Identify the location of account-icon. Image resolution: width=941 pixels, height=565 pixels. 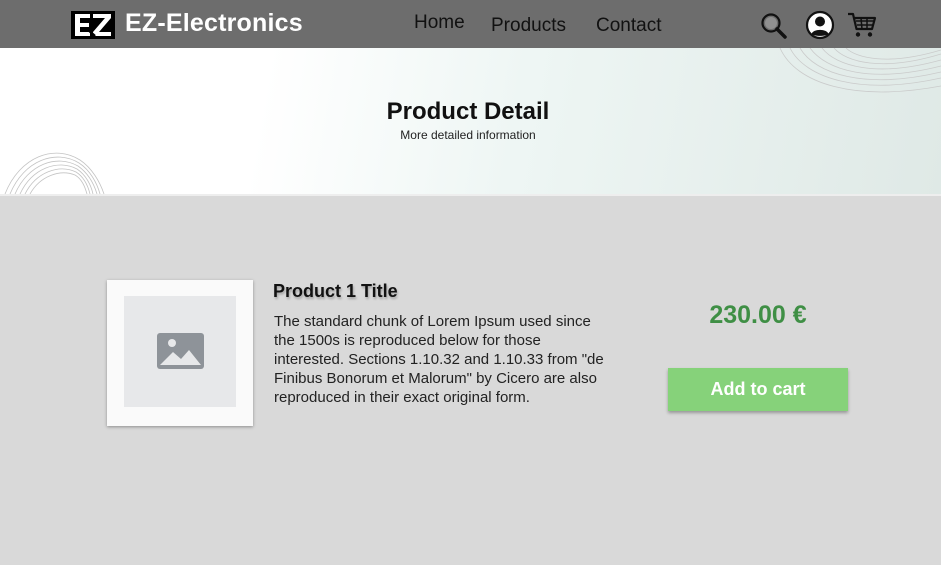
(820, 25).